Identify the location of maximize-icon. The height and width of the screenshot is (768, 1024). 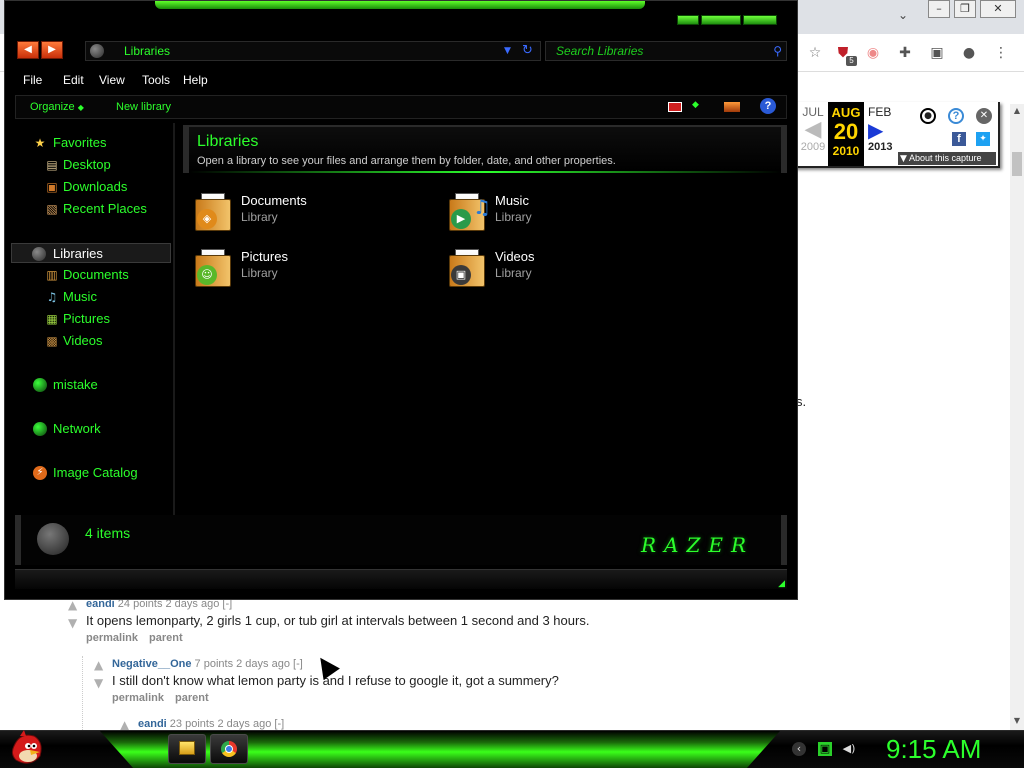
(721, 20).